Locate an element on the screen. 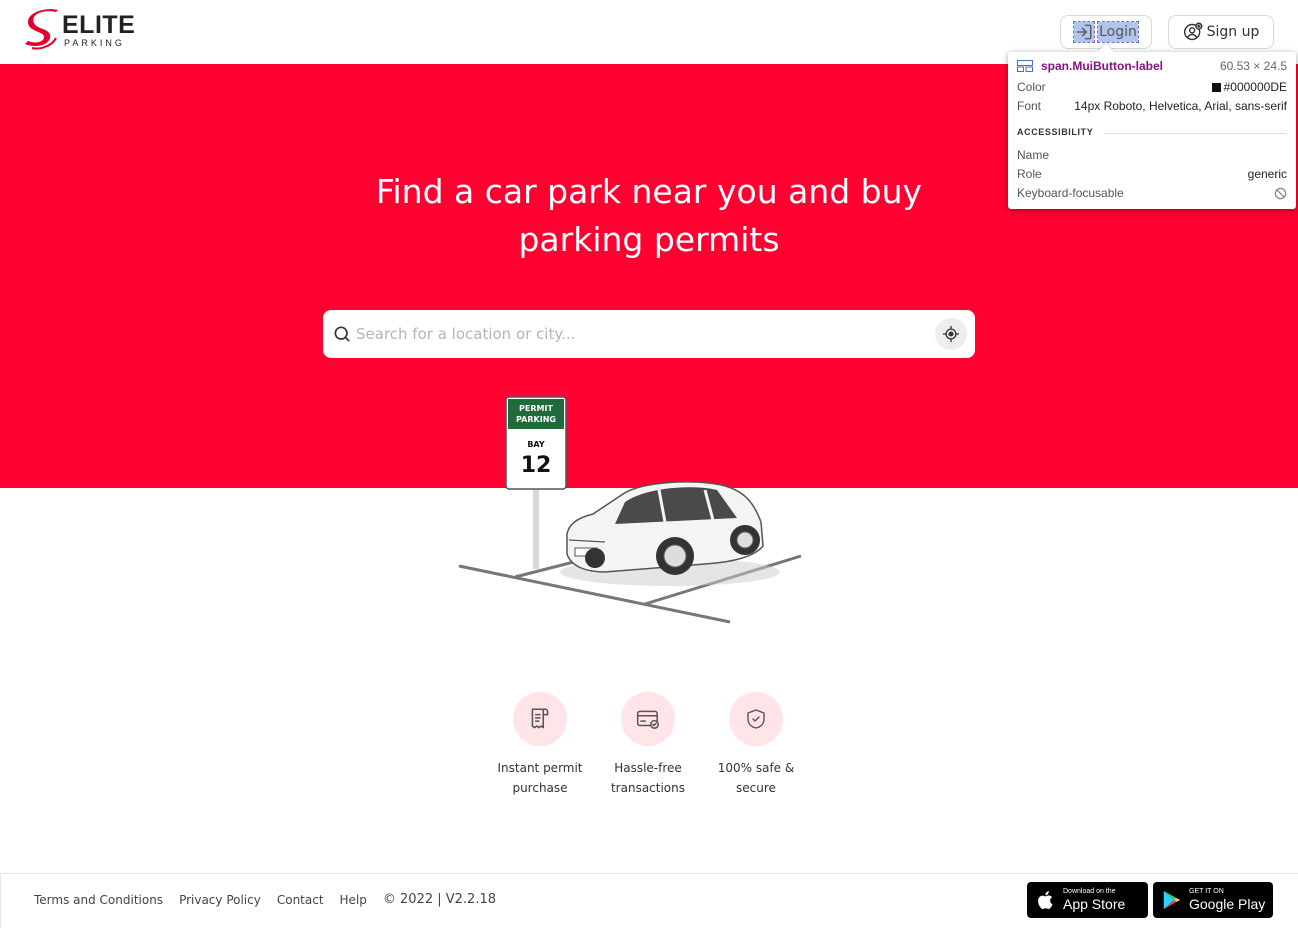 This screenshot has width=1298, height=928. login-label: Login is located at coordinates (1118, 32).